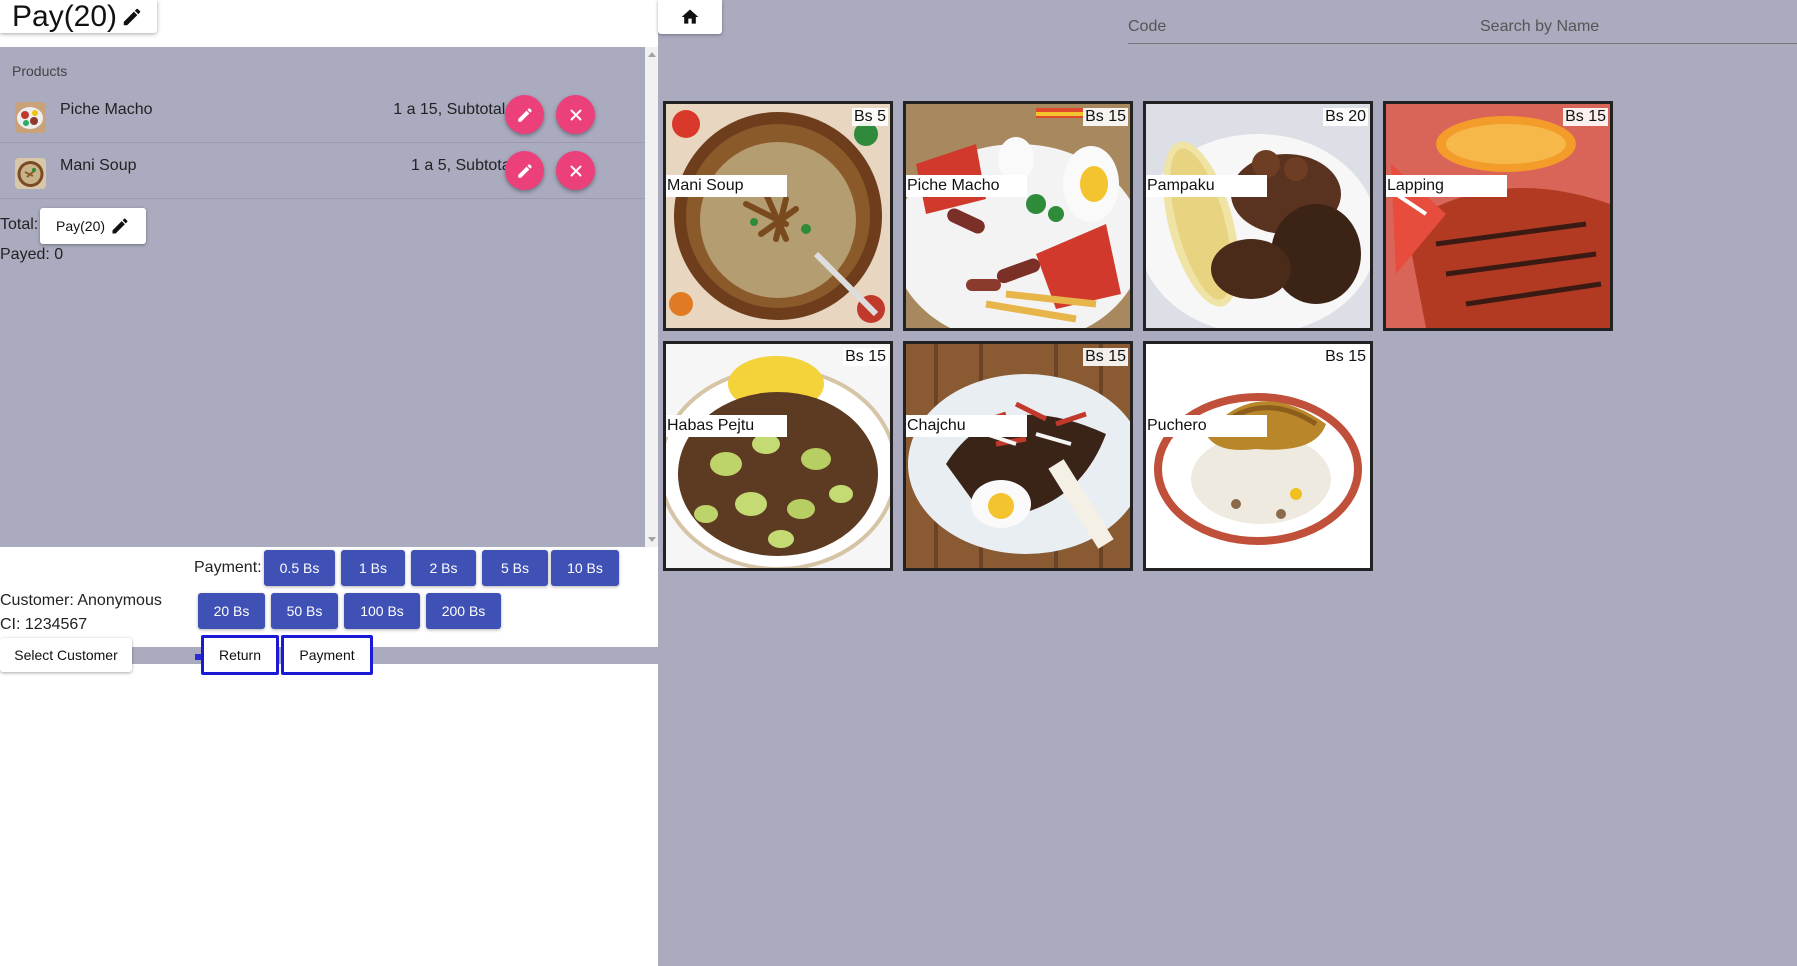  Describe the element at coordinates (81, 226) in the screenshot. I see `total-pay-label: Pay(20)` at that location.